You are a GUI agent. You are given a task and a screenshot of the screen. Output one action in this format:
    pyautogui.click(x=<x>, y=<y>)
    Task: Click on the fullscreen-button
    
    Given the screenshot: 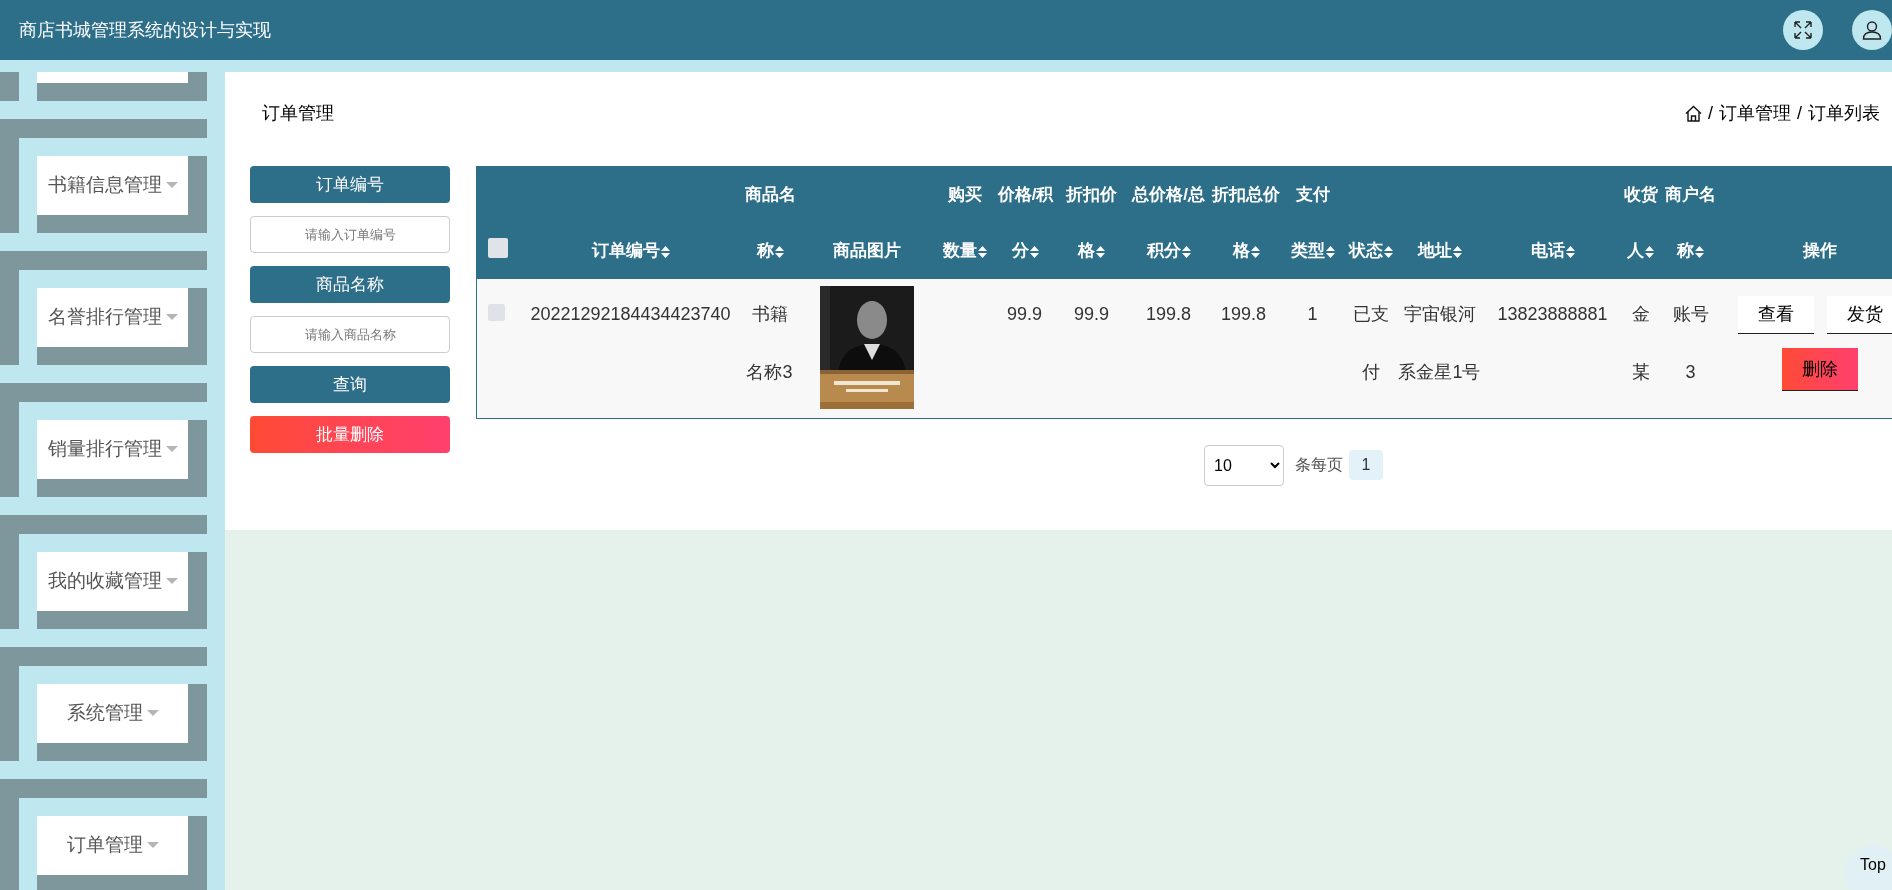 What is the action you would take?
    pyautogui.click(x=1803, y=30)
    